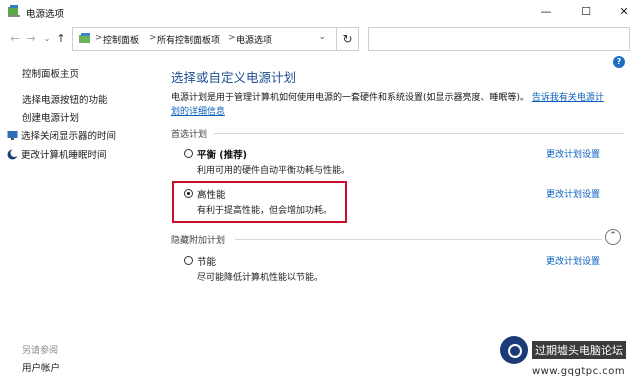 This screenshot has width=640, height=388. Describe the element at coordinates (619, 62) in the screenshot. I see `help-icon: ?` at that location.